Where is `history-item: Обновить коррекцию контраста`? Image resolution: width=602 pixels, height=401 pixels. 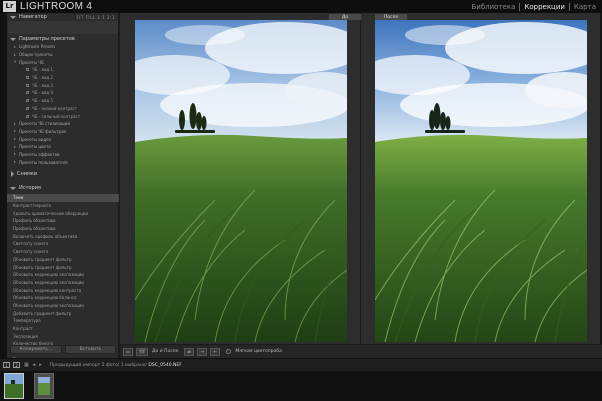
history-item: Обновить коррекцию контраста is located at coordinates (63, 290).